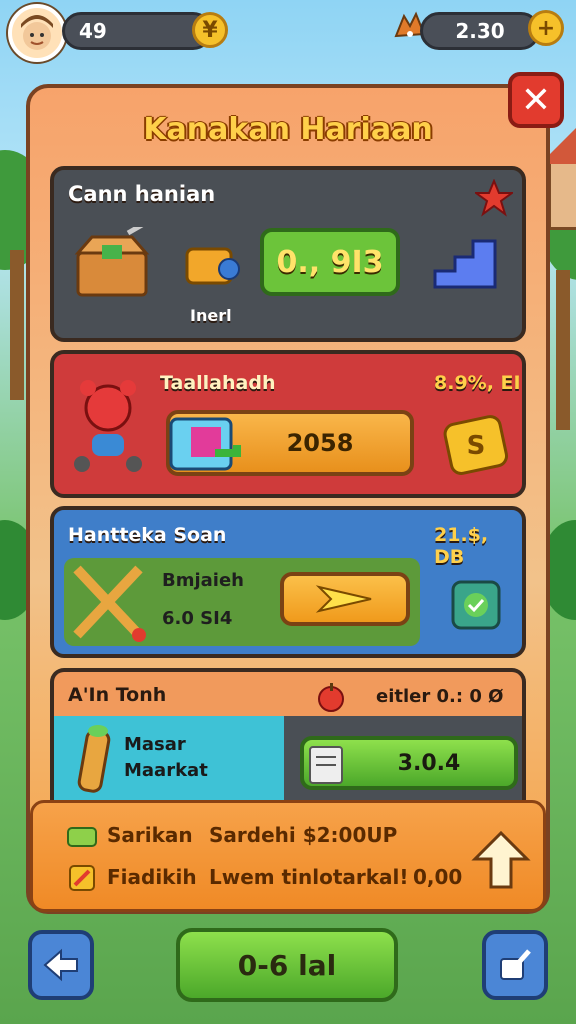  I want to click on card-4-label: A'In Tonh, so click(117, 695).